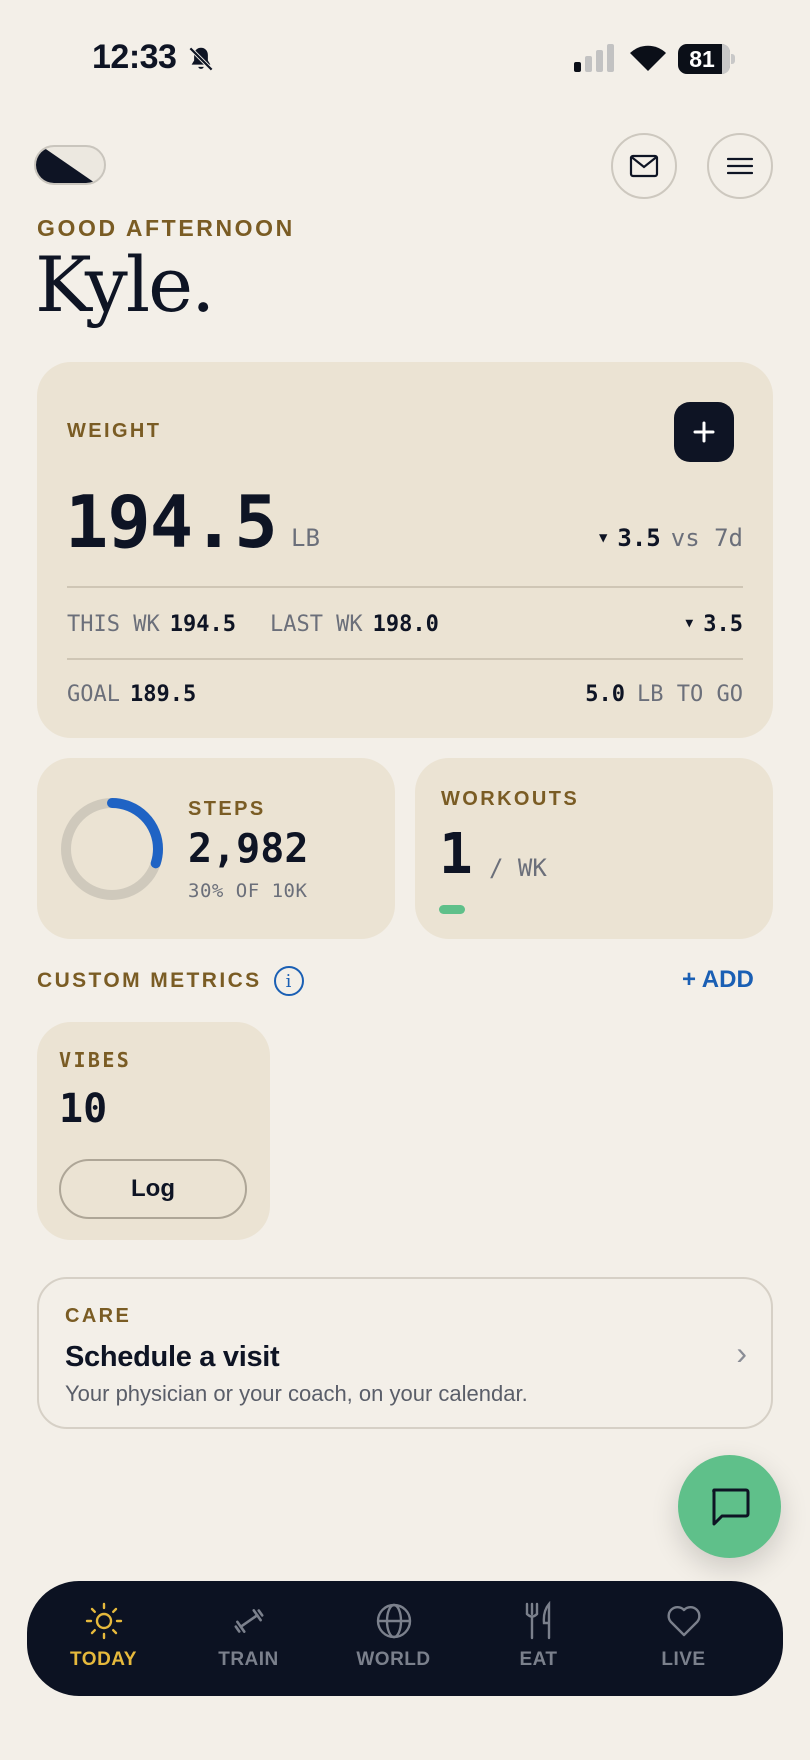 The height and width of the screenshot is (1760, 810). I want to click on care-title: Schedule a visit, so click(172, 1357).